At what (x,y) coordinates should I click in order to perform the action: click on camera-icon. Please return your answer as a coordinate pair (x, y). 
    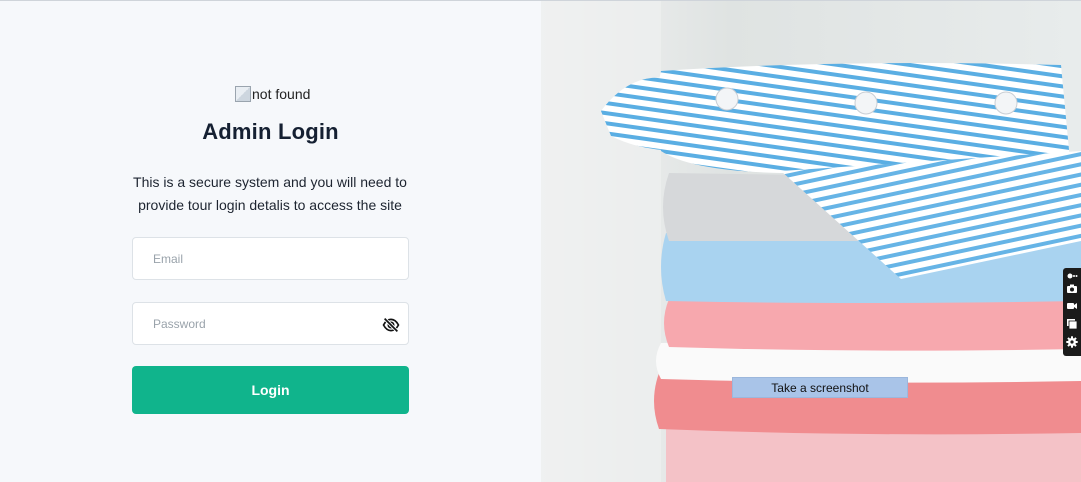
    Looking at the image, I should click on (1072, 289).